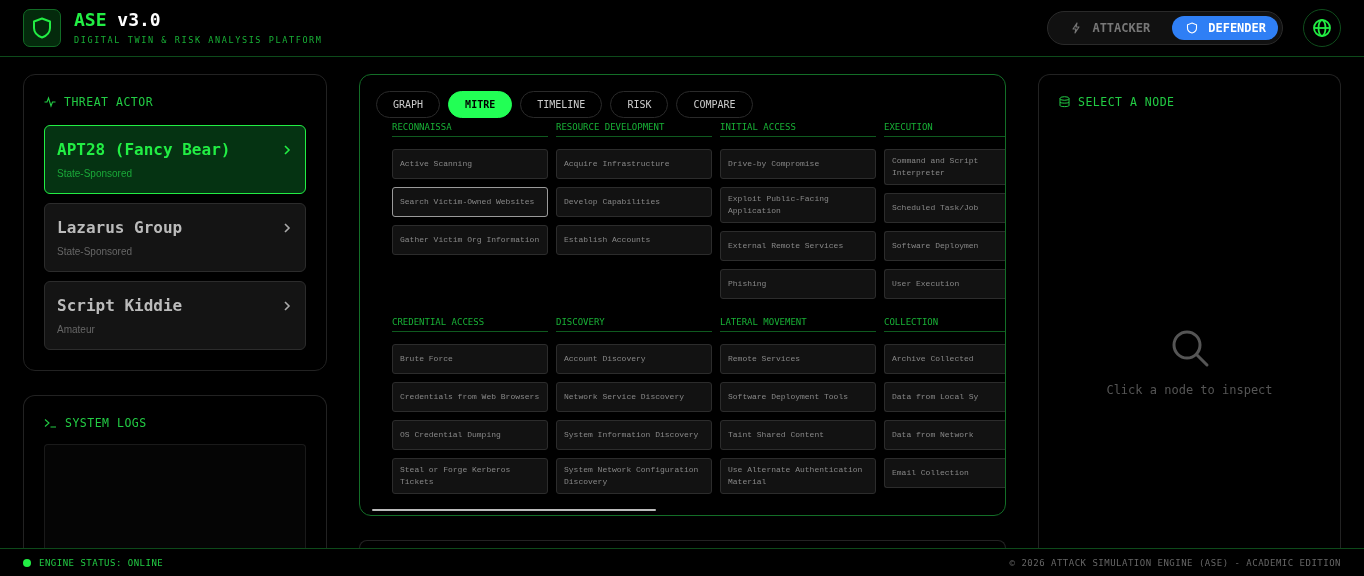 Image resolution: width=1364 pixels, height=576 pixels. Describe the element at coordinates (798, 435) in the screenshot. I see `technique-card: Taint Shared Content` at that location.